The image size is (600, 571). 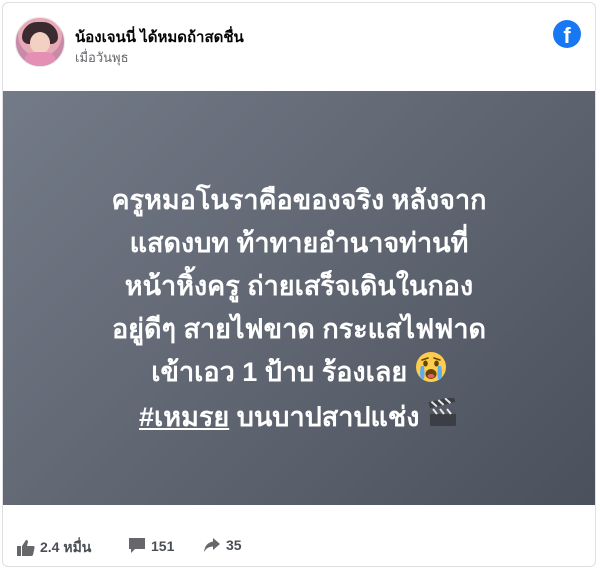 I want to click on post-line-3: หน้าหิ้งครู ถ่ายเสร็จเดินในกอง, so click(x=299, y=286).